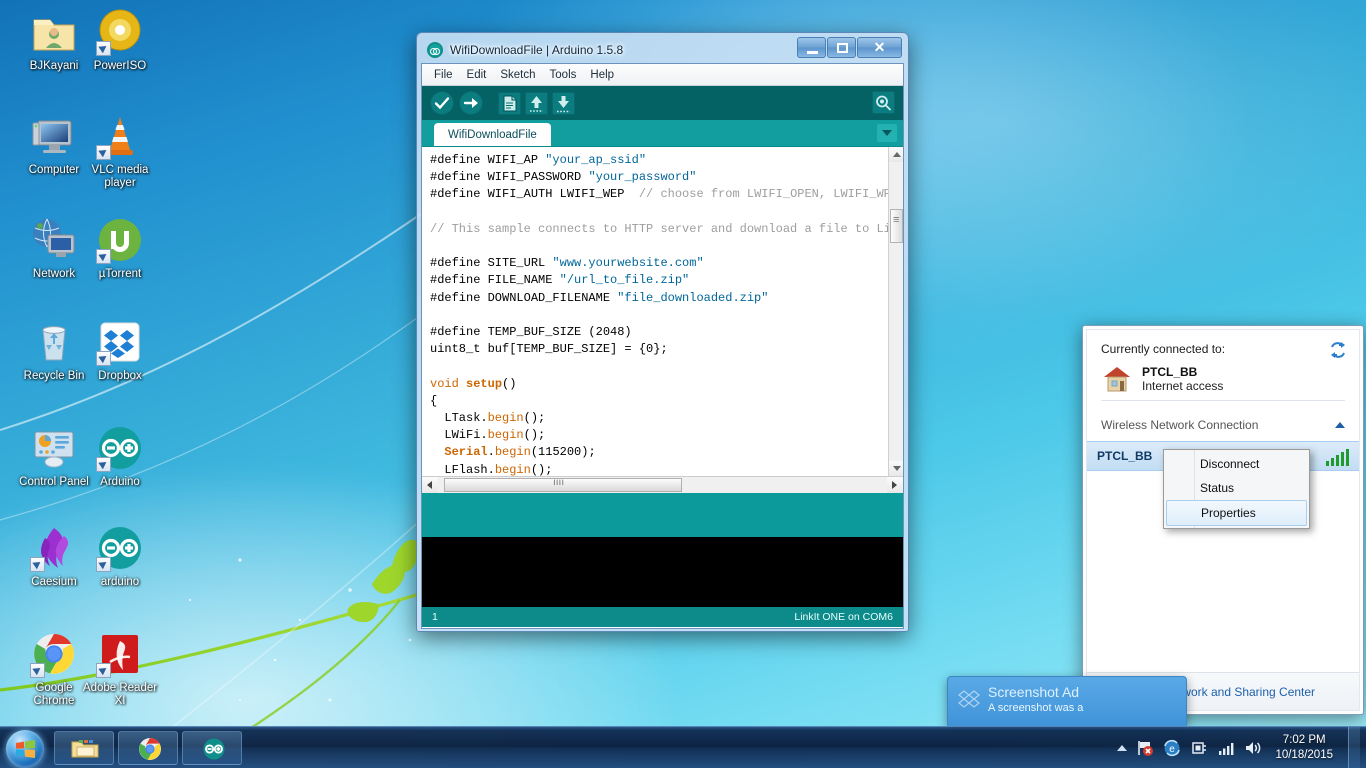 This screenshot has height=768, width=1366. I want to click on desktop-icon-computer: Computer, so click(54, 144).